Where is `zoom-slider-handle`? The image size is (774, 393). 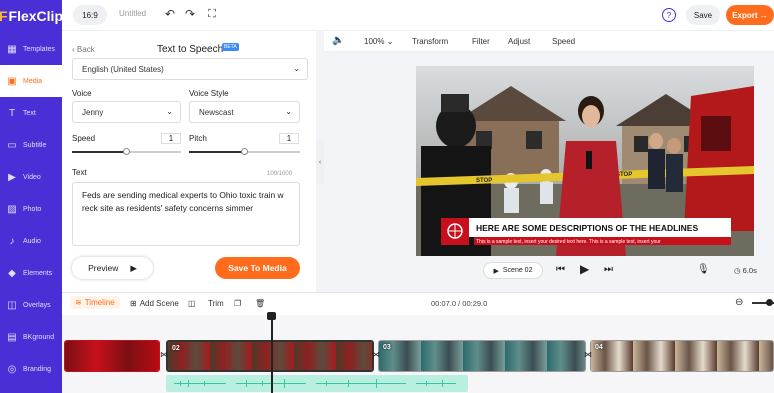
zoom-slider-handle is located at coordinates (769, 302).